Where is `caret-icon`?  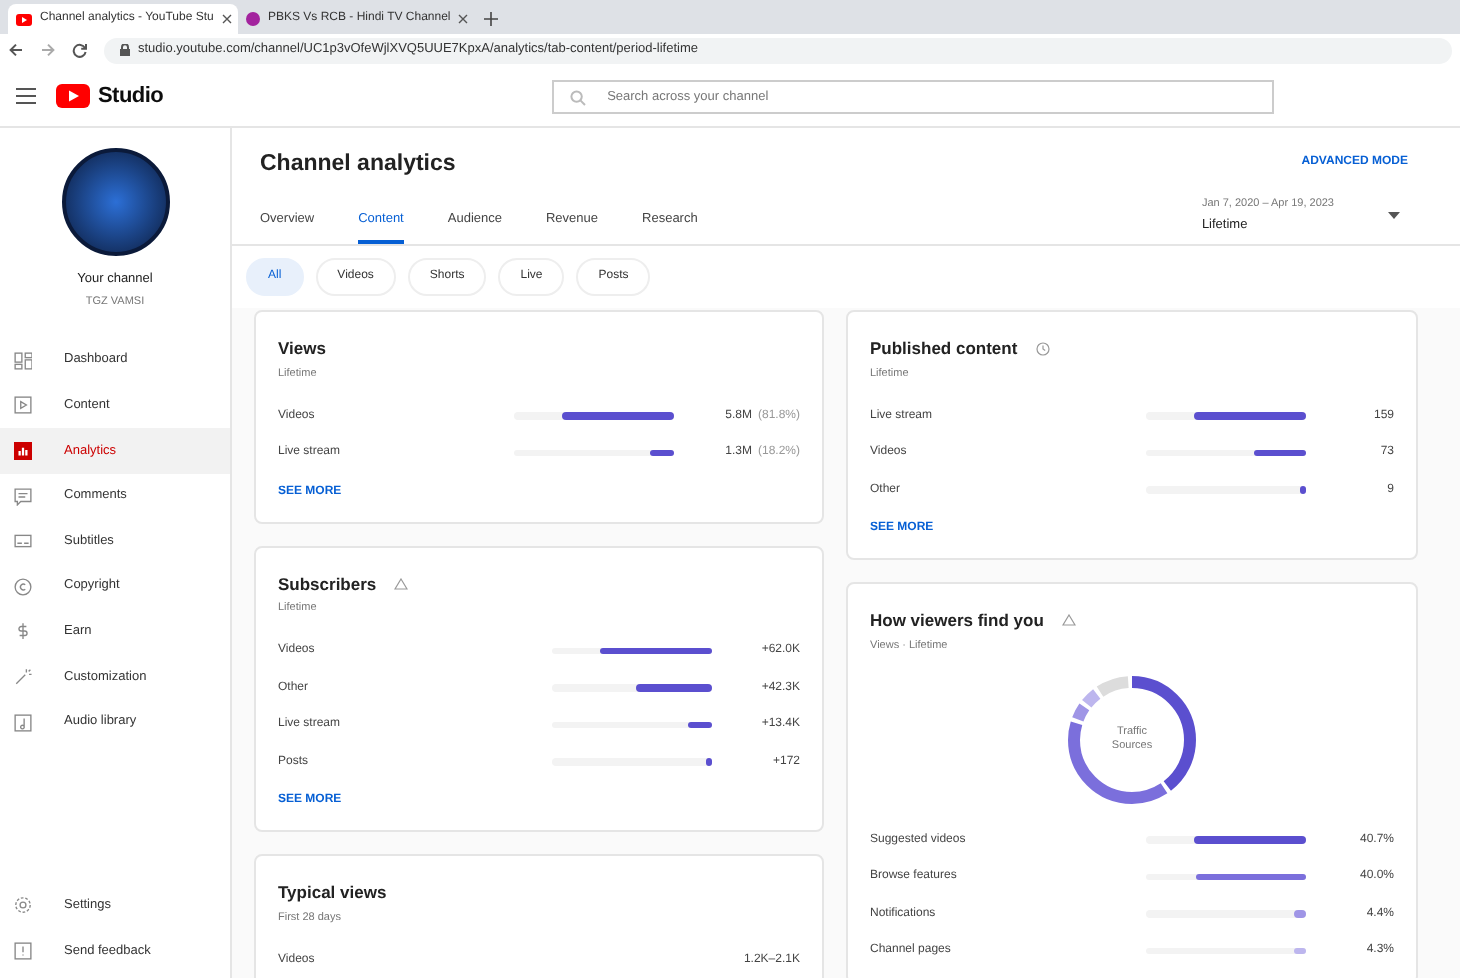
caret-icon is located at coordinates (1394, 216).